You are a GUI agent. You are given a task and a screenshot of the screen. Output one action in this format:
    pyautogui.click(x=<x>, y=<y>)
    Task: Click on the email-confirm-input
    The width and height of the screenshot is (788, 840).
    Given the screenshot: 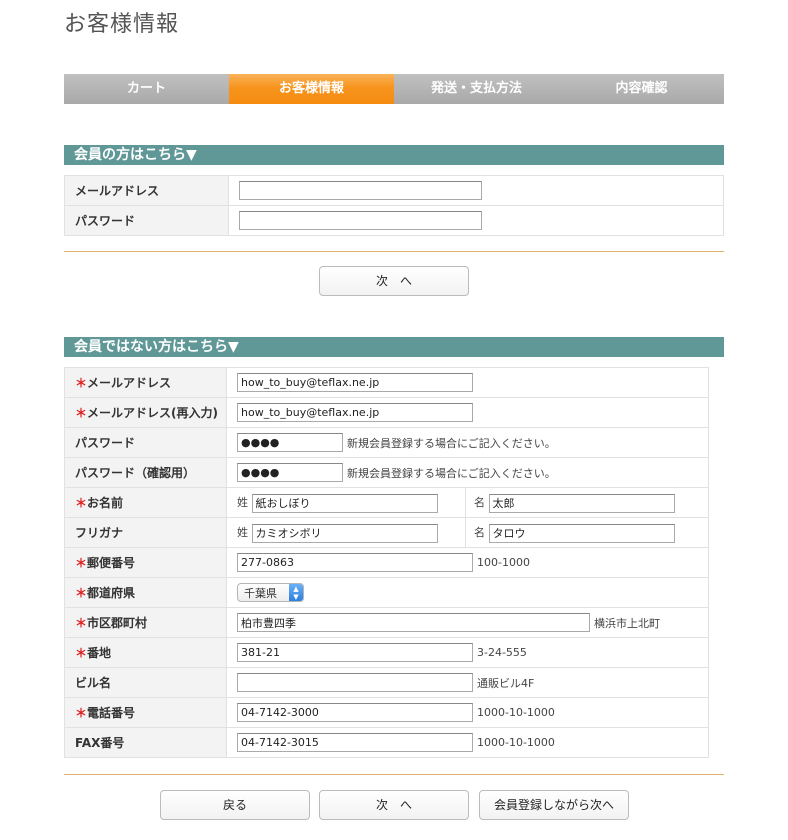 What is the action you would take?
    pyautogui.click(x=355, y=412)
    